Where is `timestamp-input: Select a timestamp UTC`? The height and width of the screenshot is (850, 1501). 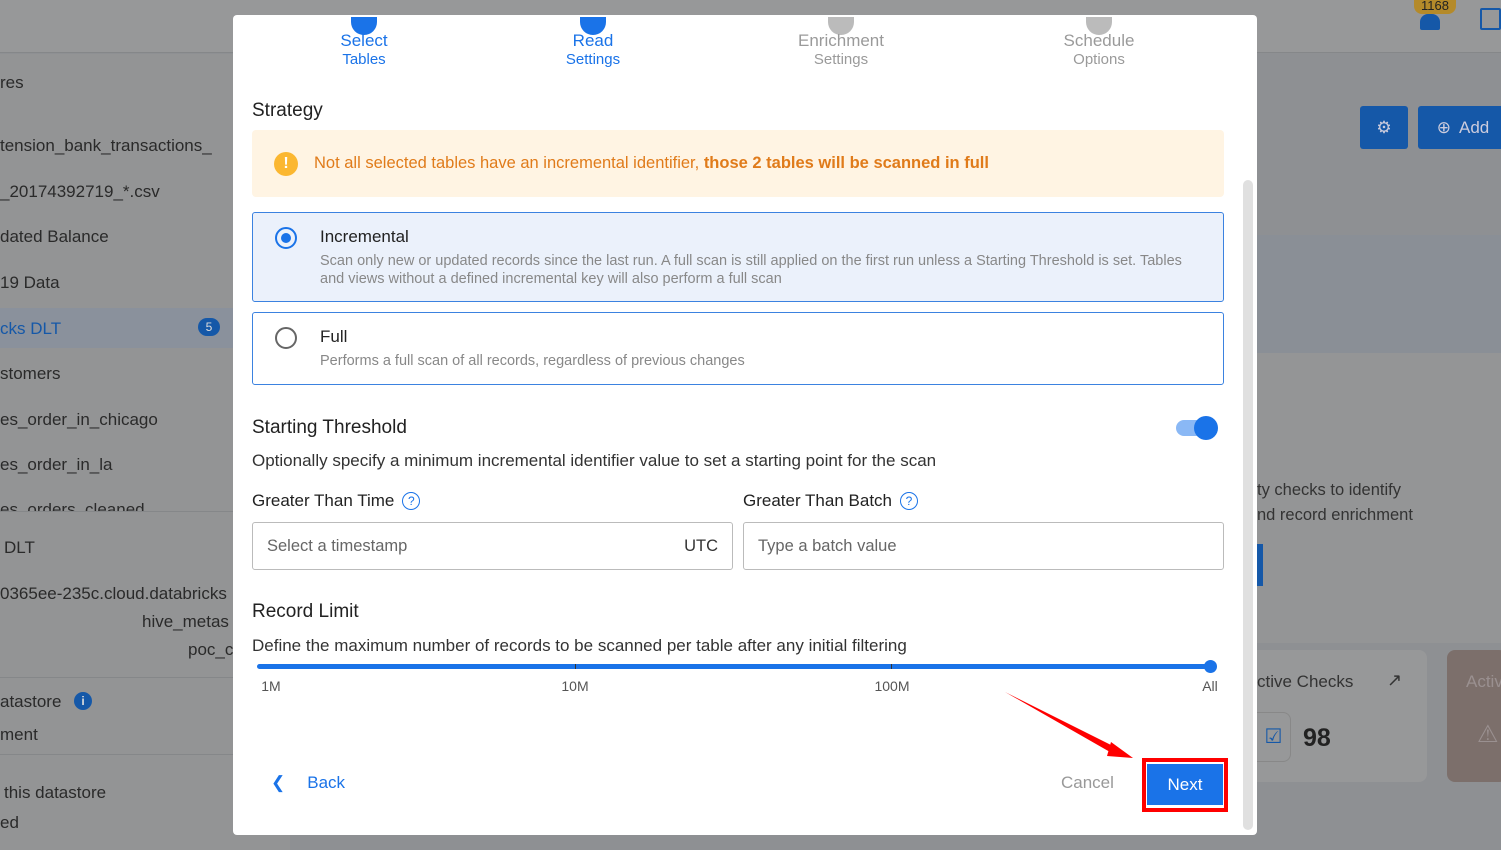 timestamp-input: Select a timestamp UTC is located at coordinates (492, 546).